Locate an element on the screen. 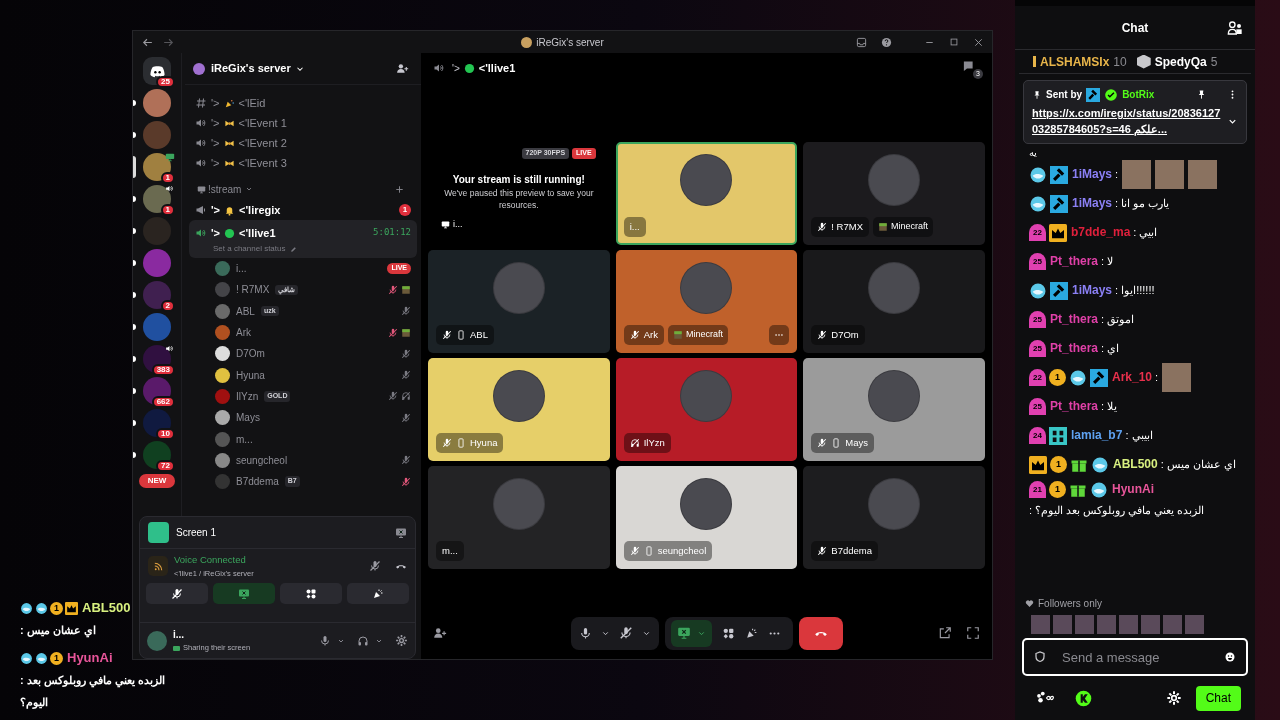  channel-name: ˂'lEvent 3 is located at coordinates (262, 163).